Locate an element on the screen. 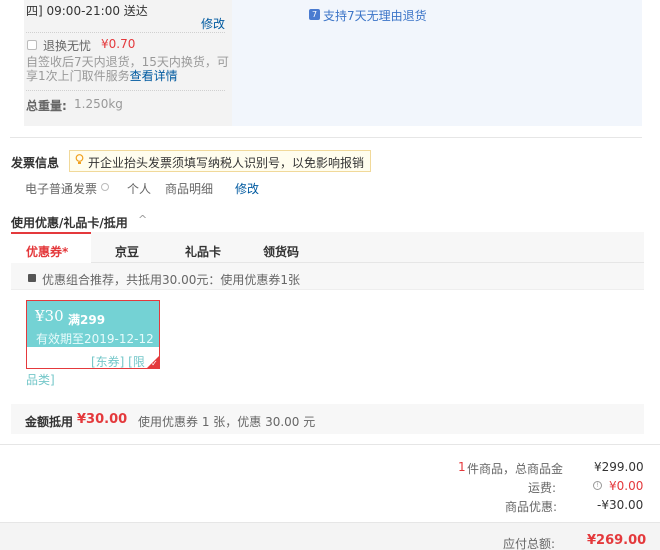 The image size is (660, 550). tab-coupon: 优惠券* is located at coordinates (47, 251).